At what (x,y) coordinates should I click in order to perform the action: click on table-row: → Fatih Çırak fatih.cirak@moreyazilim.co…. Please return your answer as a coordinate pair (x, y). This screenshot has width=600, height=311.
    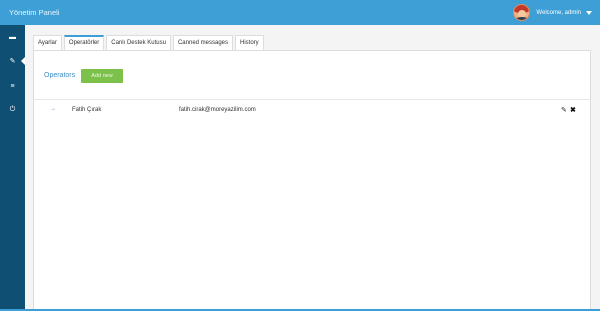
    Looking at the image, I should click on (312, 110).